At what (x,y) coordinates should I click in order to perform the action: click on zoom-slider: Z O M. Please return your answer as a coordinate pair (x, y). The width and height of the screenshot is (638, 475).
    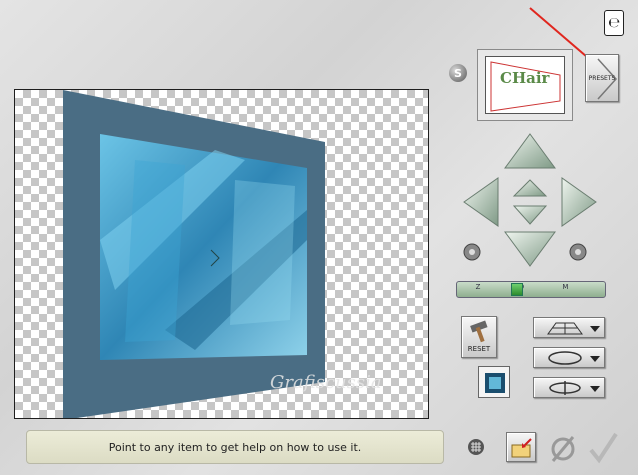
    Looking at the image, I should click on (531, 289).